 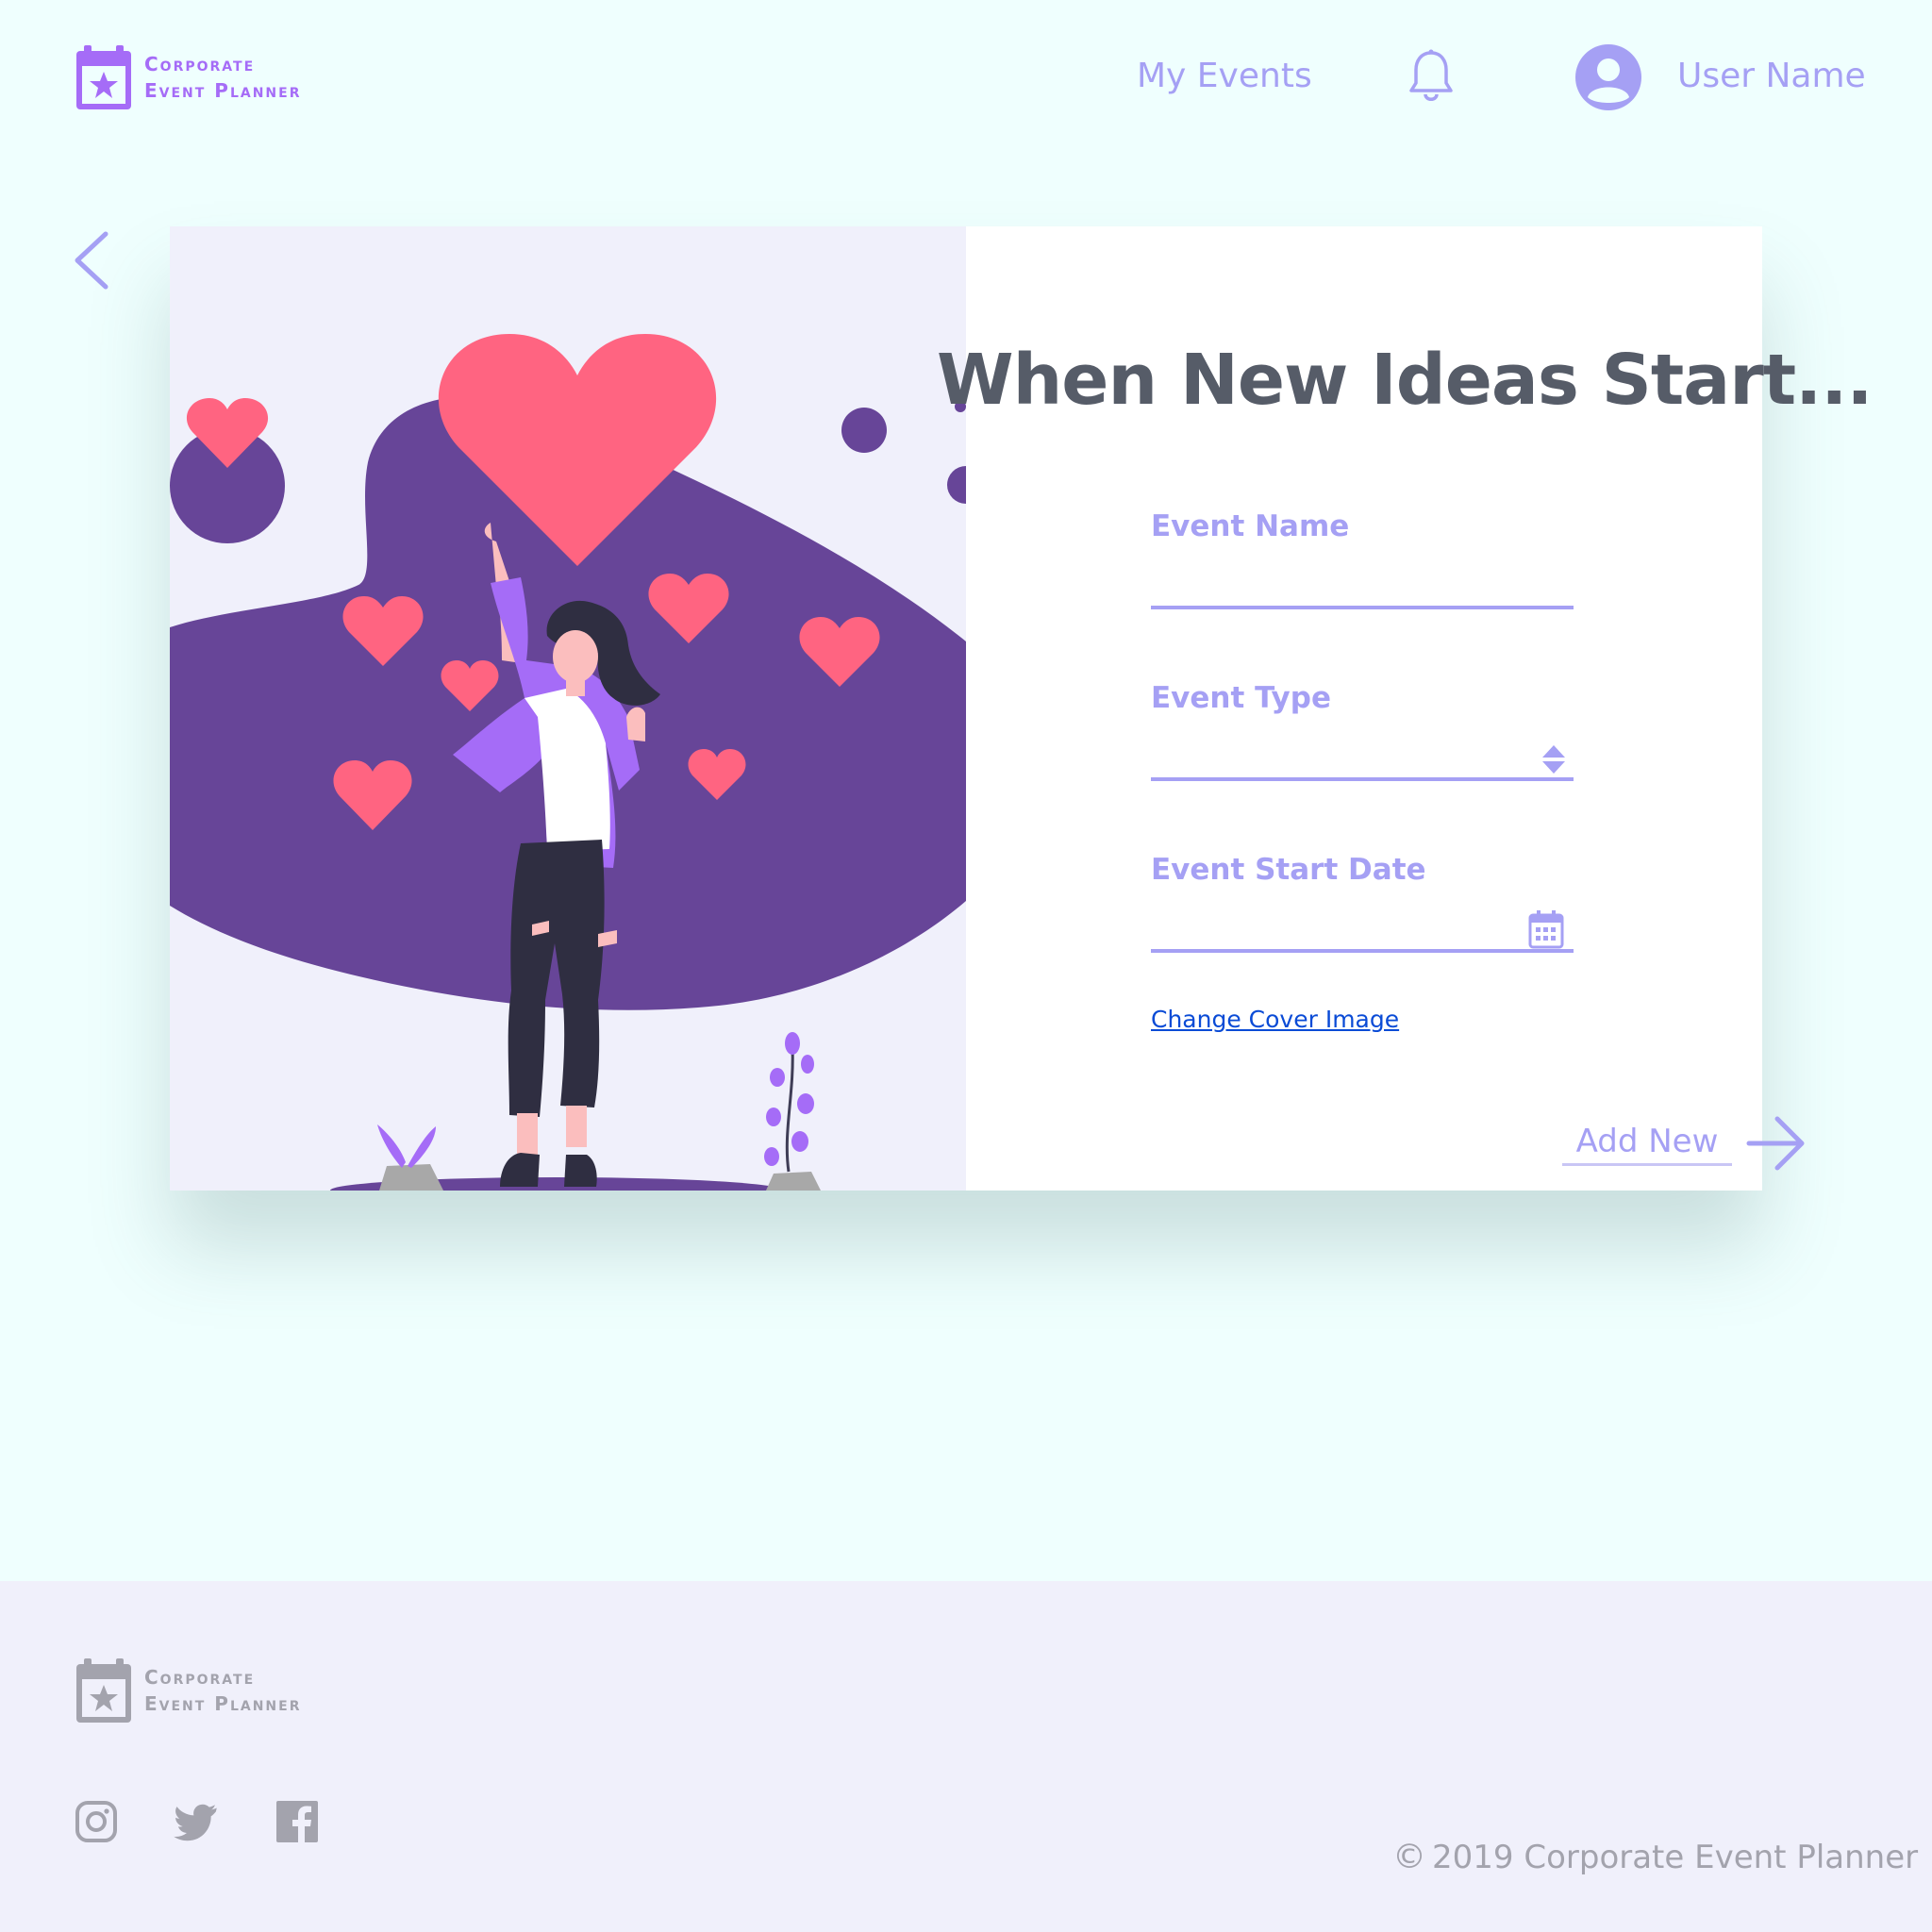 I want to click on event-start-date-label: Event Start Date, so click(x=1288, y=870).